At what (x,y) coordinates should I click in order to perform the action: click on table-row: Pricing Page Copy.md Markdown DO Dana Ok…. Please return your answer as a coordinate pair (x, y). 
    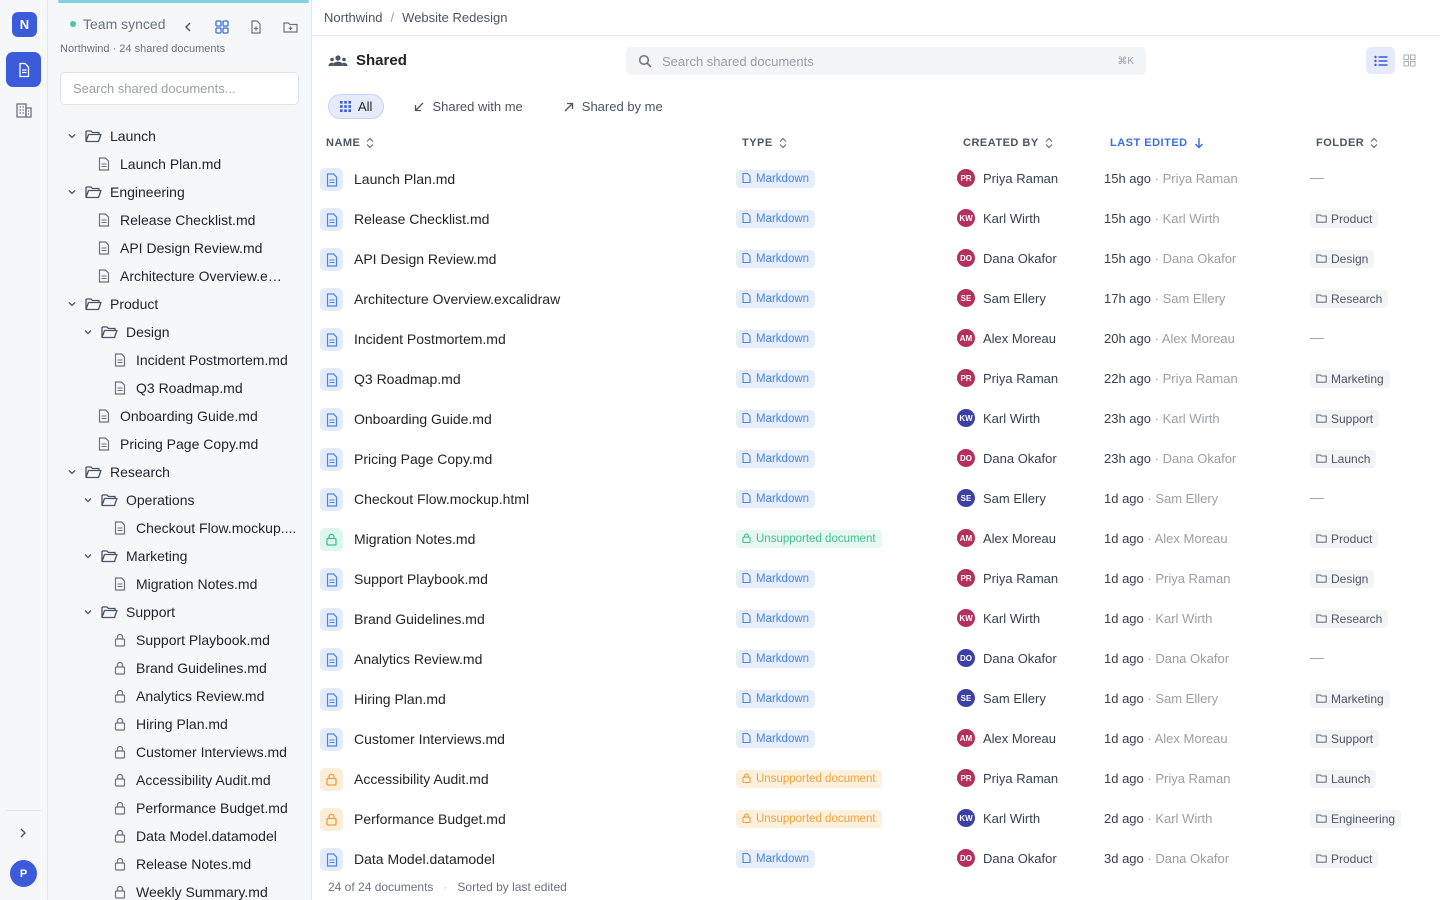
    Looking at the image, I should click on (876, 459).